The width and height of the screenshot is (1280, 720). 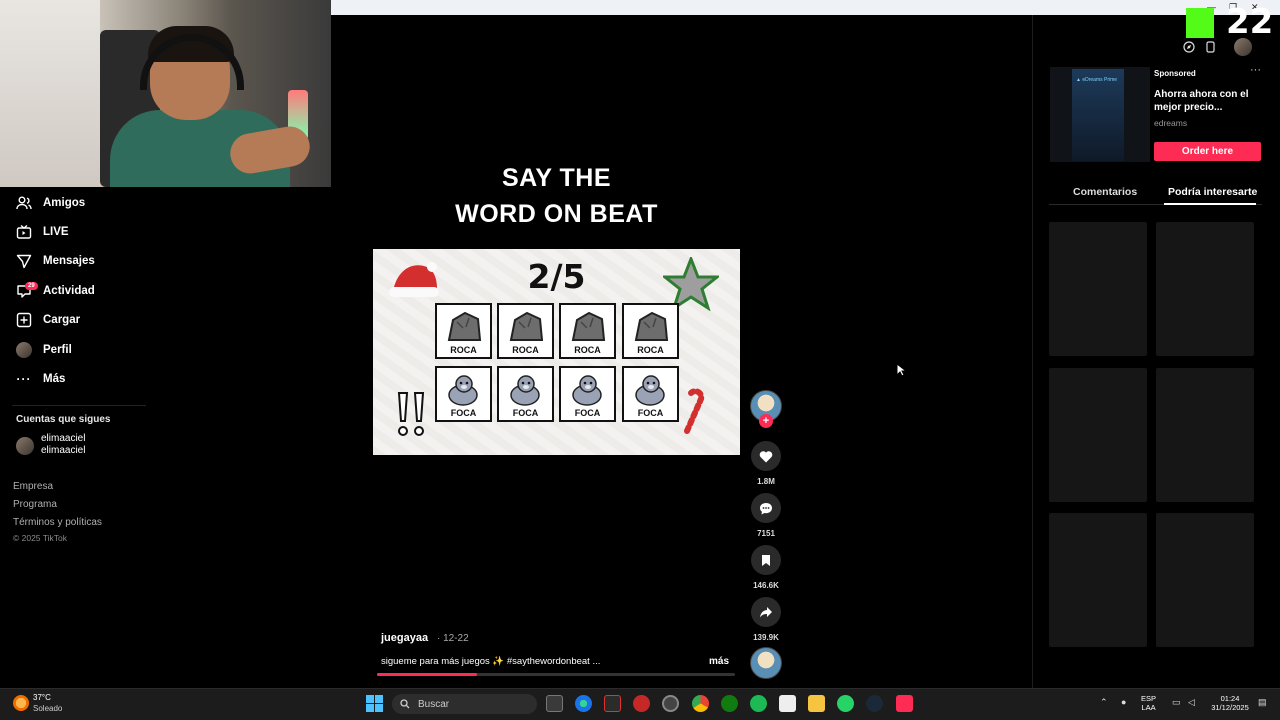 I want to click on word-tile: FOCA, so click(x=463, y=394).